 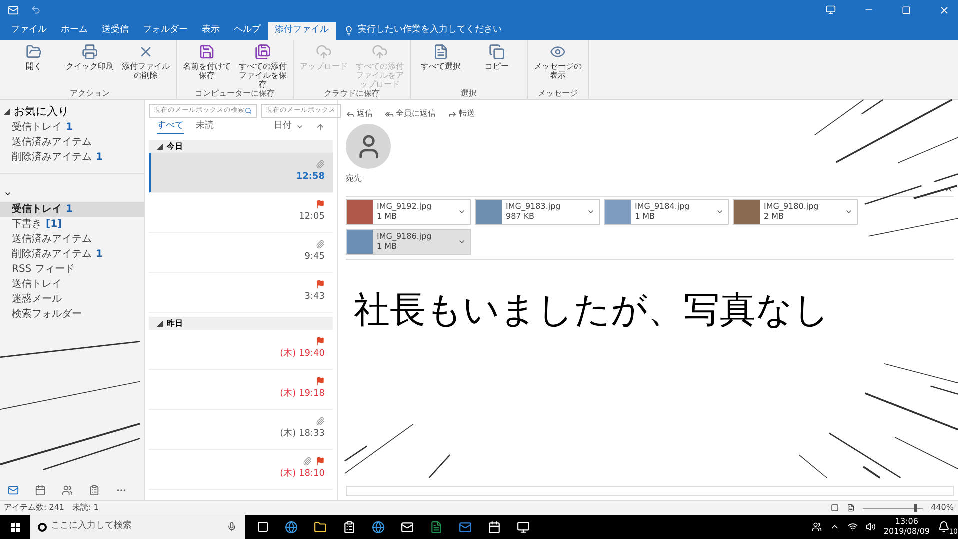 What do you see at coordinates (407, 527) in the screenshot?
I see `envelope-icon` at bounding box center [407, 527].